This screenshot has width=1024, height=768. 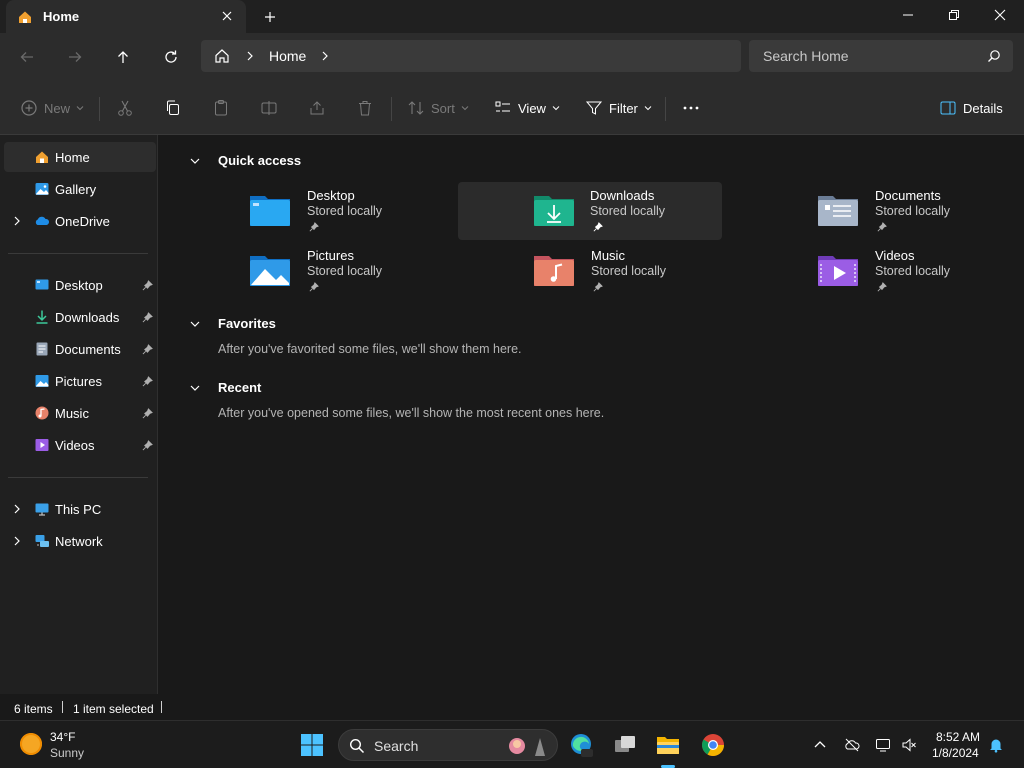 I want to click on more-options-button, so click(x=691, y=108).